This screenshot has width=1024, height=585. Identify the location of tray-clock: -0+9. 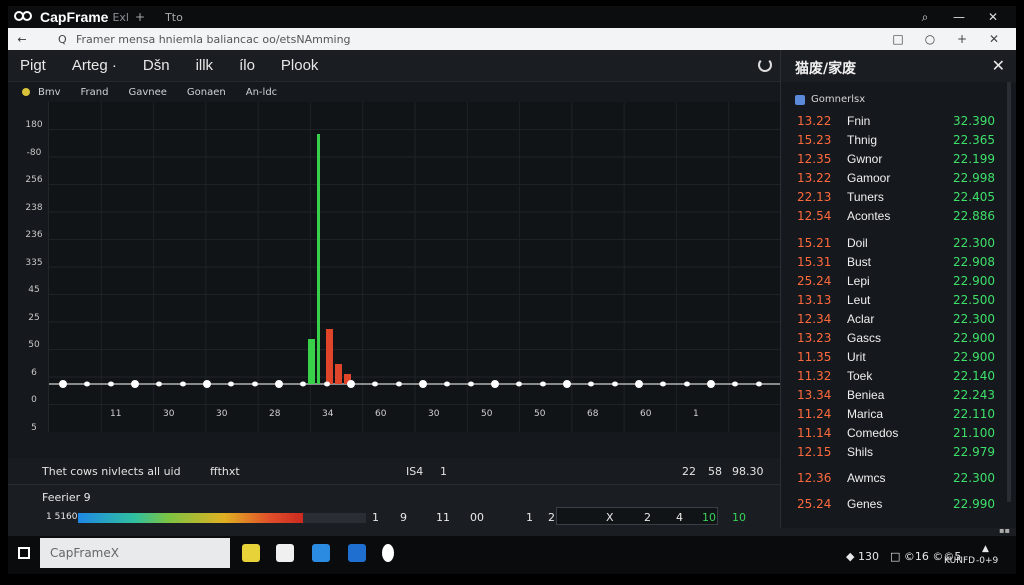
(987, 561).